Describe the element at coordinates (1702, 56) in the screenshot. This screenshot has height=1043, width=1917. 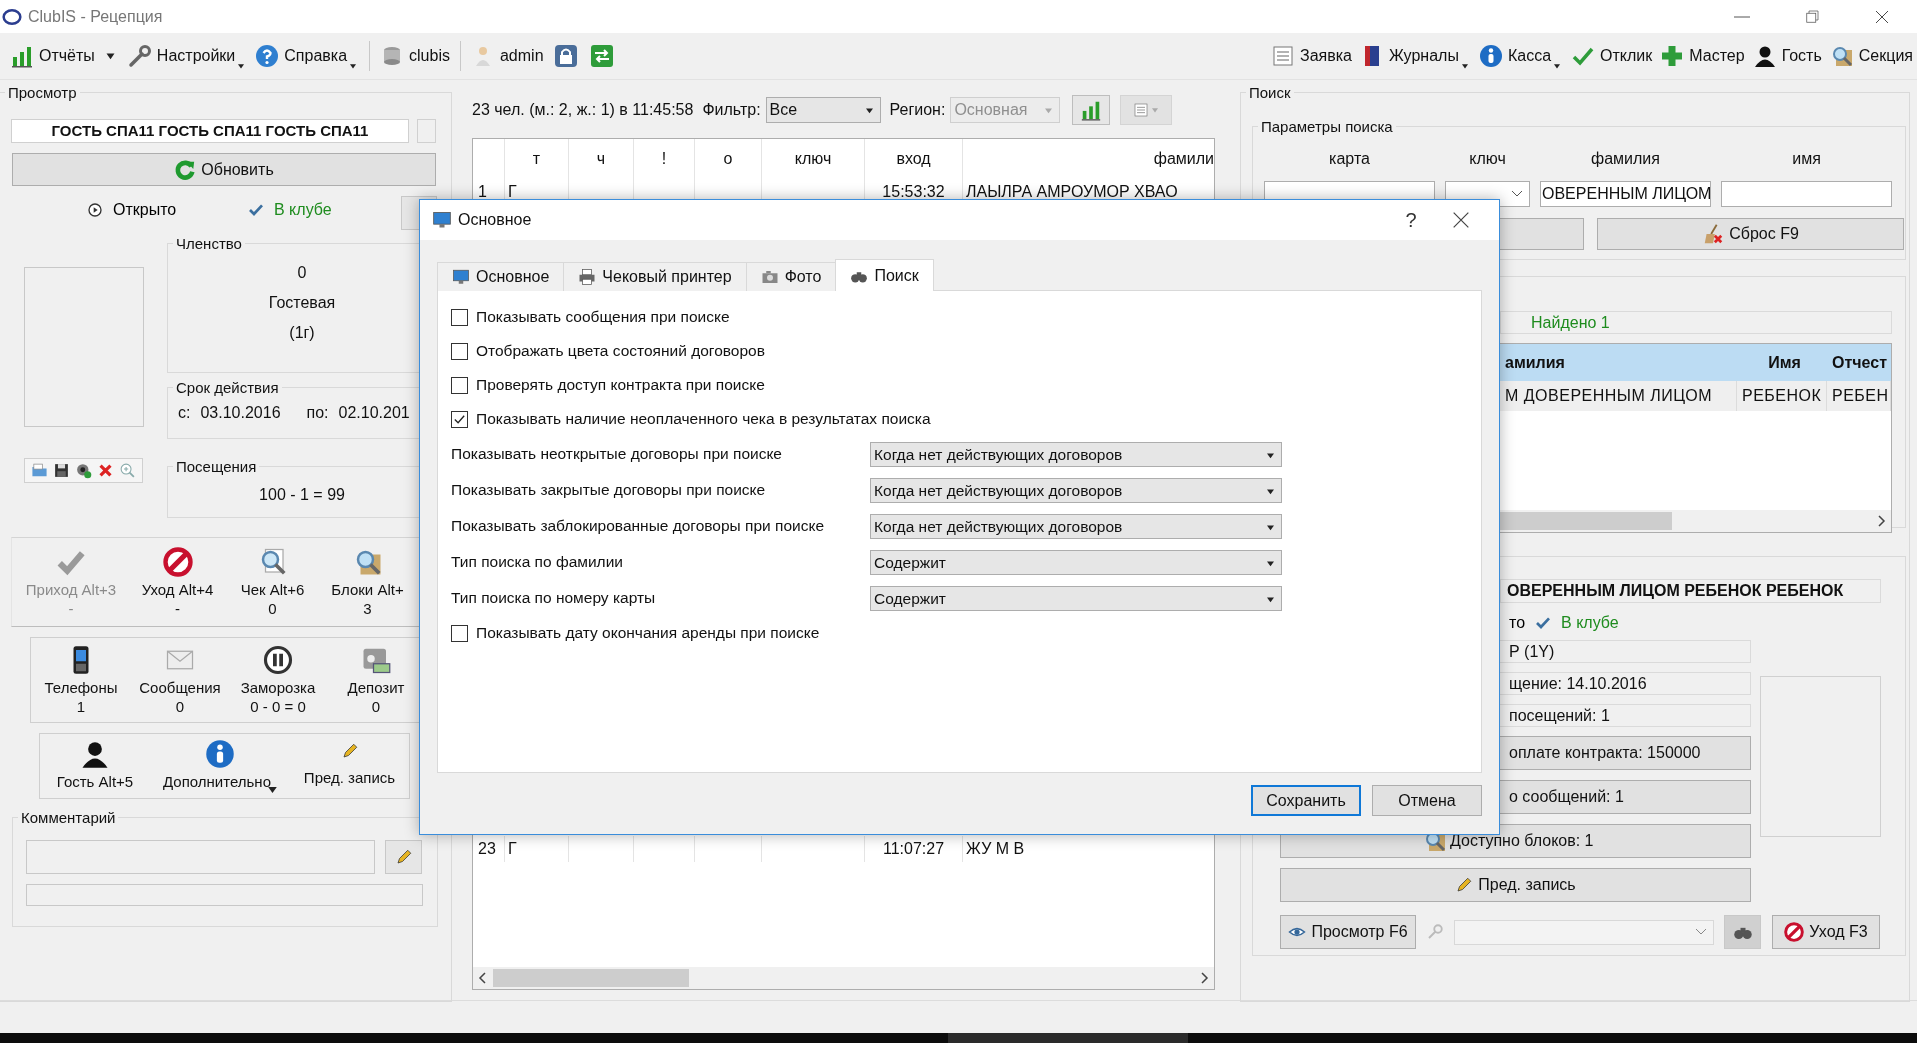
I see `toolbar-button: Мастер` at that location.